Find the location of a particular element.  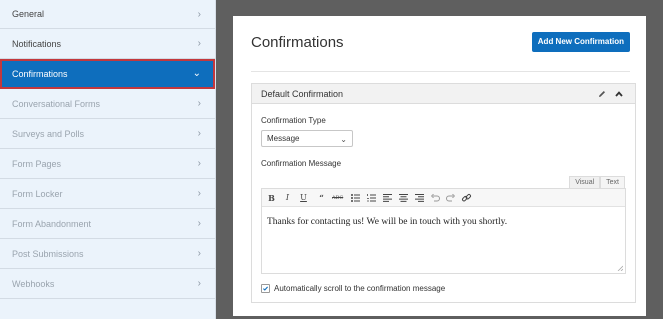

align-left-icon is located at coordinates (387, 198).